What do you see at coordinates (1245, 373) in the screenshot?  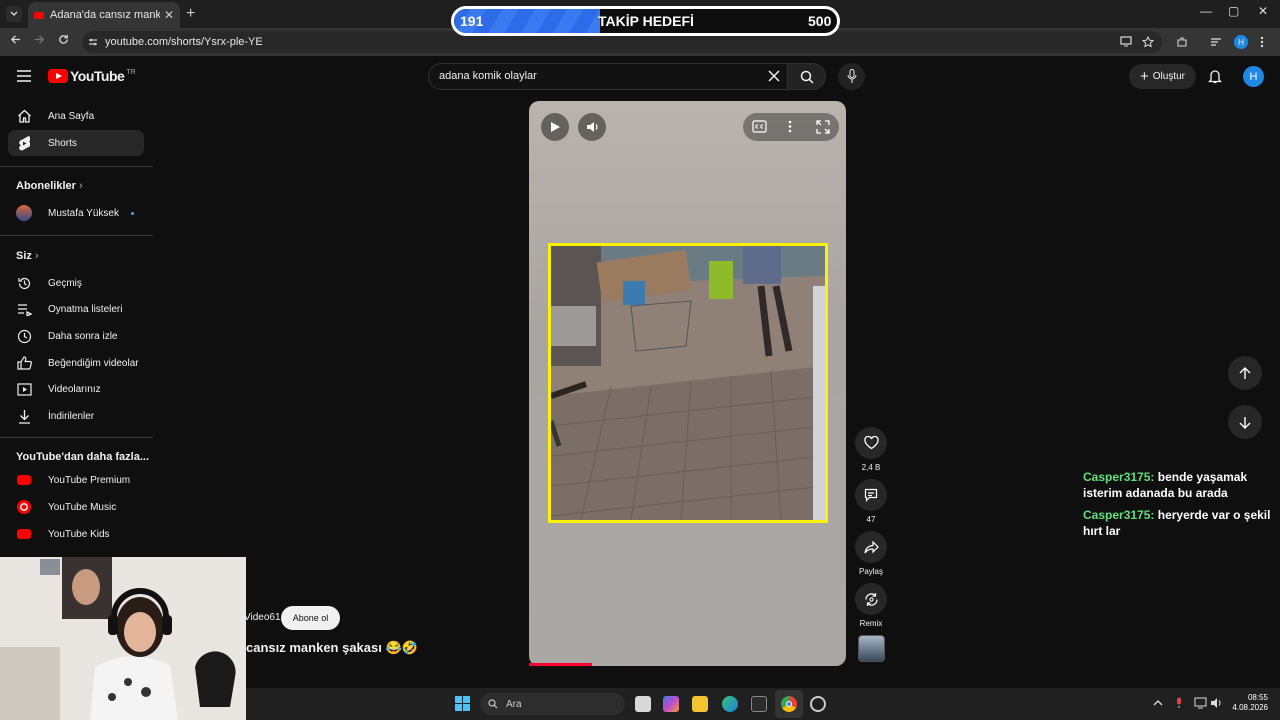 I see `previous-short-button` at bounding box center [1245, 373].